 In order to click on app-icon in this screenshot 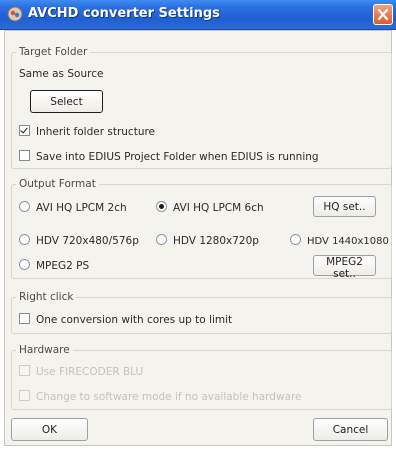, I will do `click(15, 14)`.